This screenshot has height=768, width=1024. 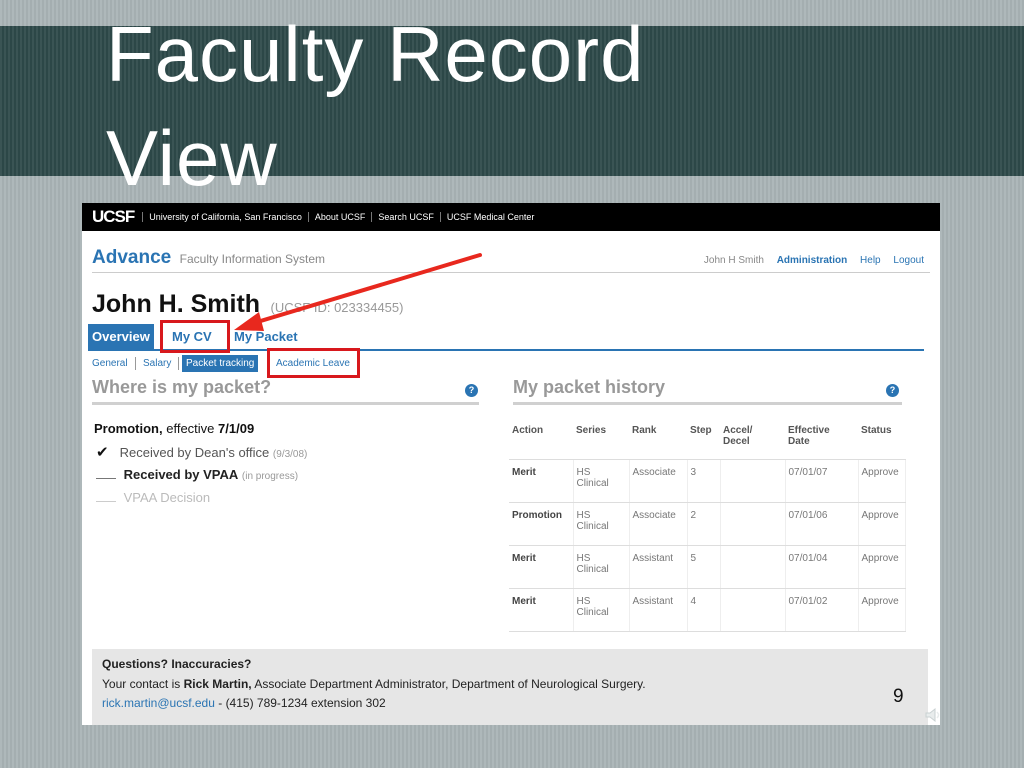 I want to click on brand: Advance Faculty Information System, so click(x=208, y=258).